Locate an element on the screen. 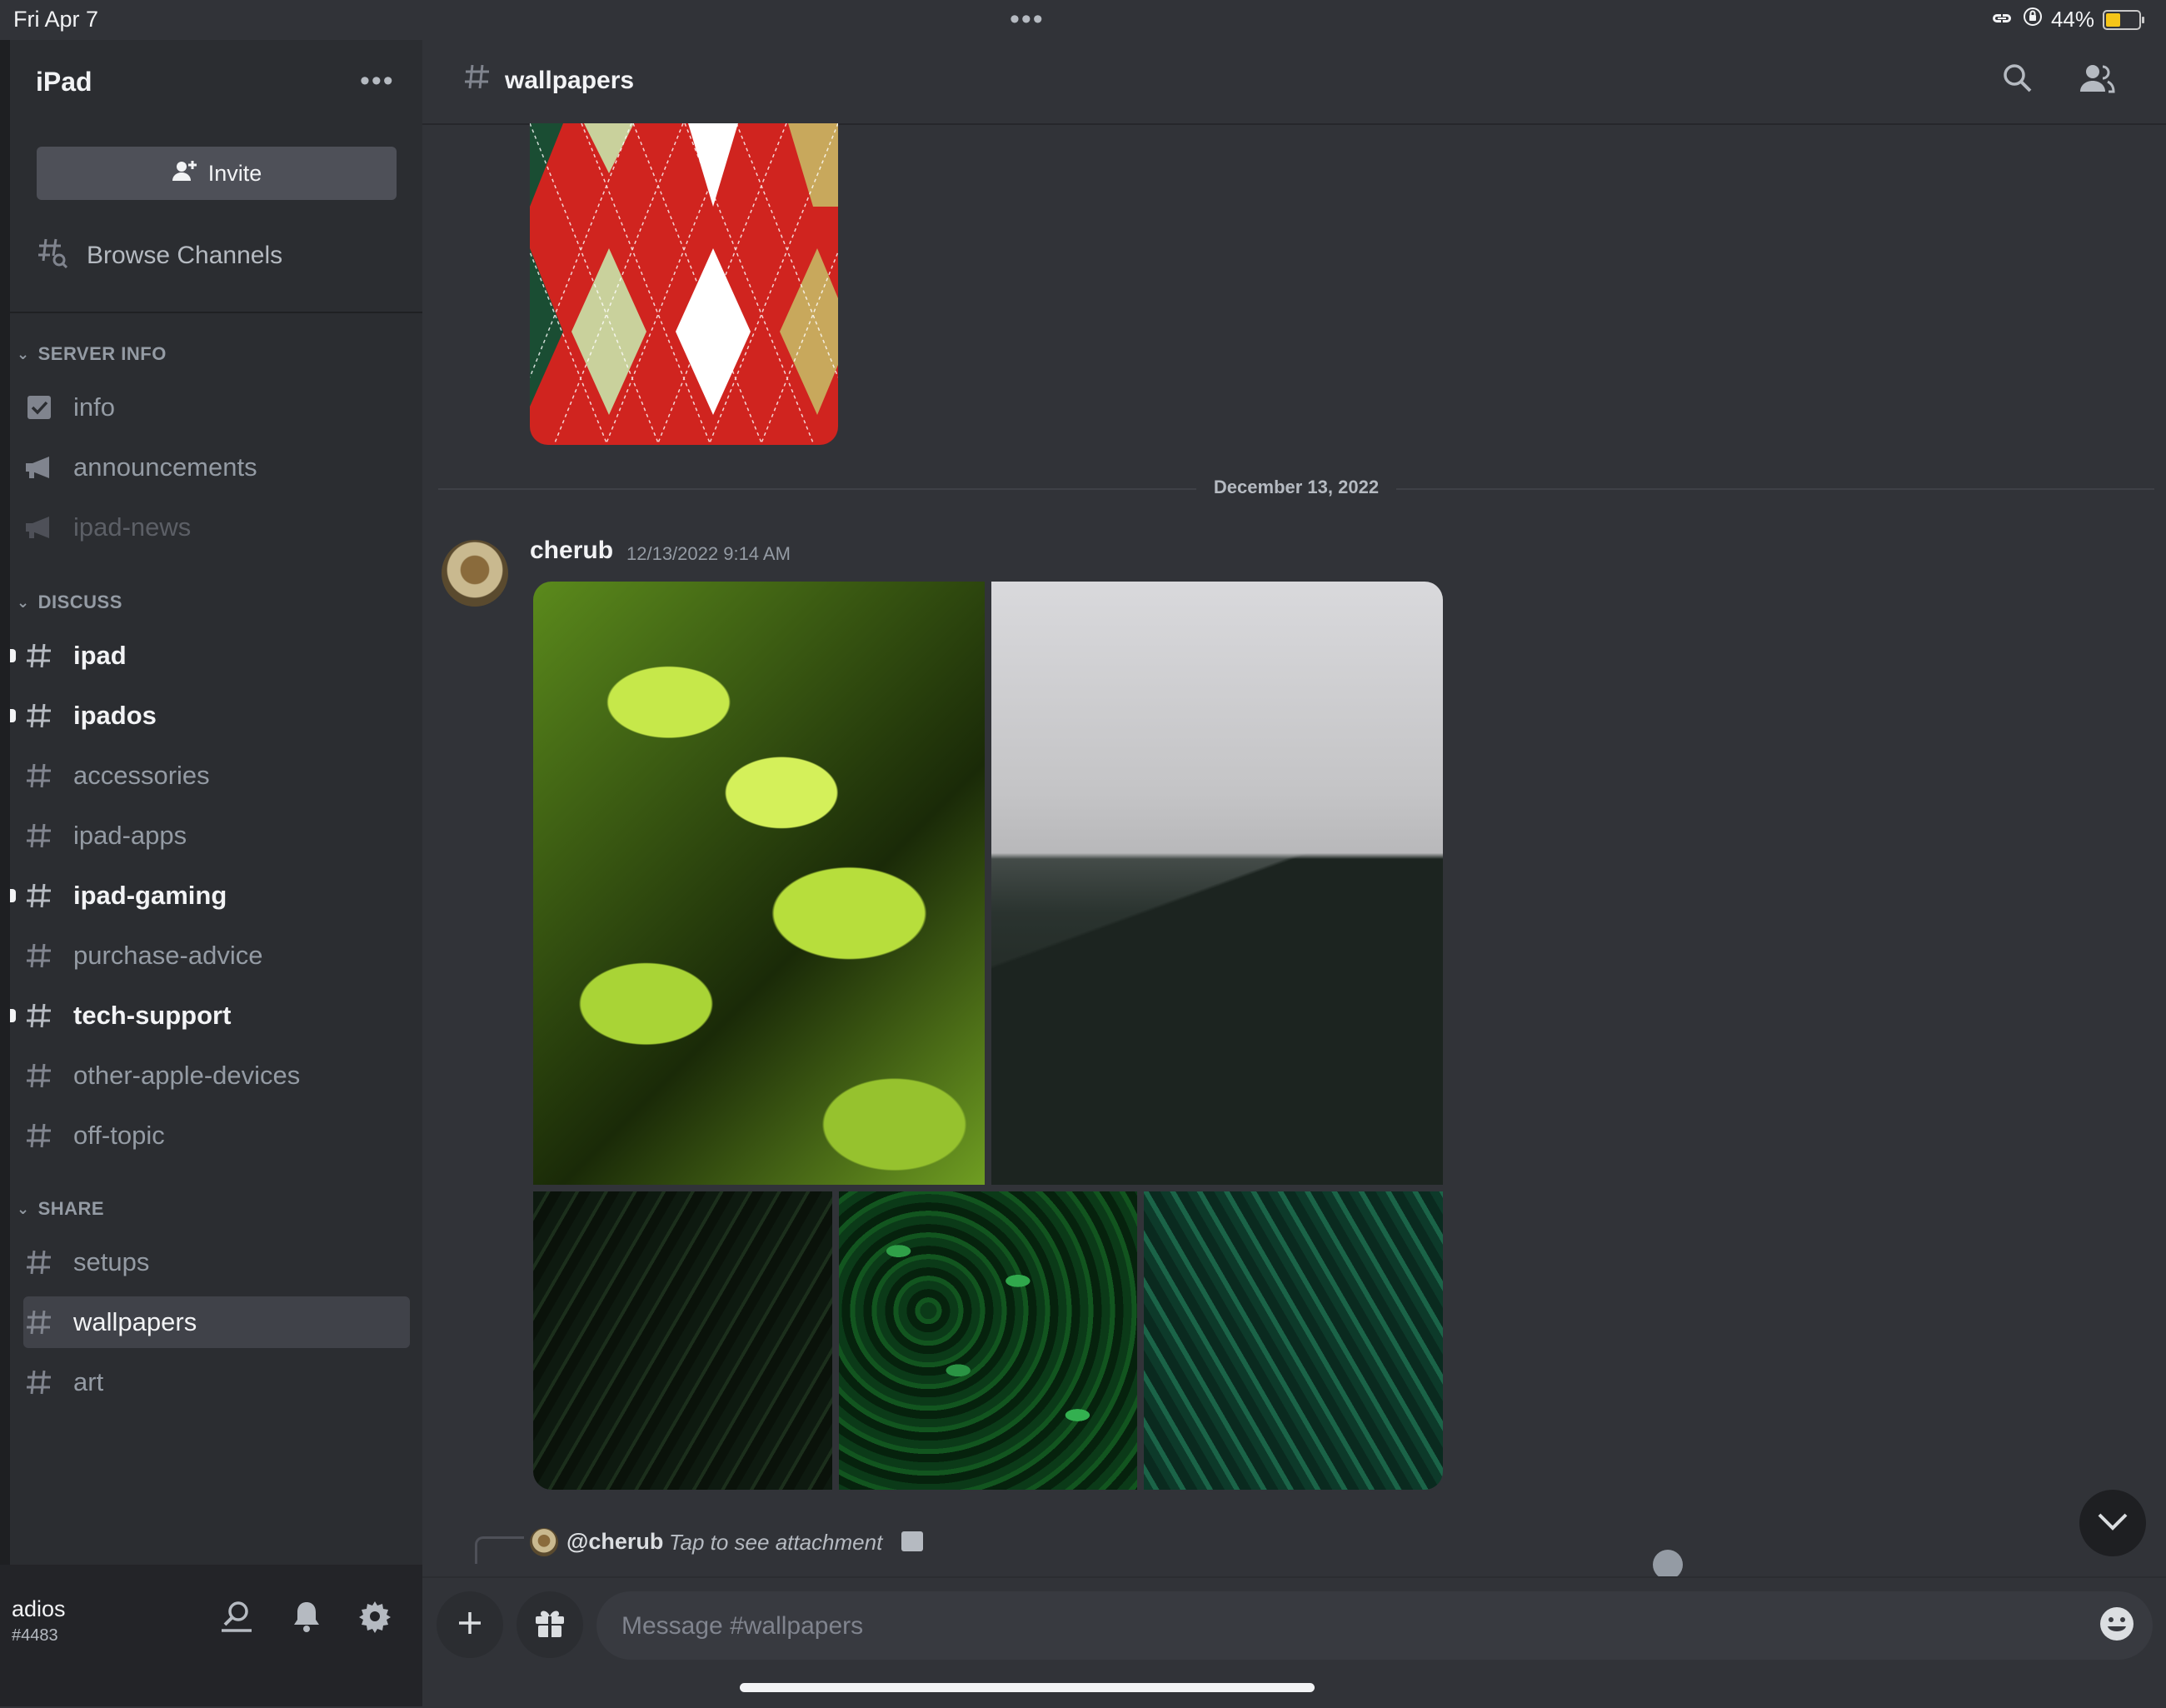  sidebar-item-announcements: announcements is located at coordinates (216, 467).